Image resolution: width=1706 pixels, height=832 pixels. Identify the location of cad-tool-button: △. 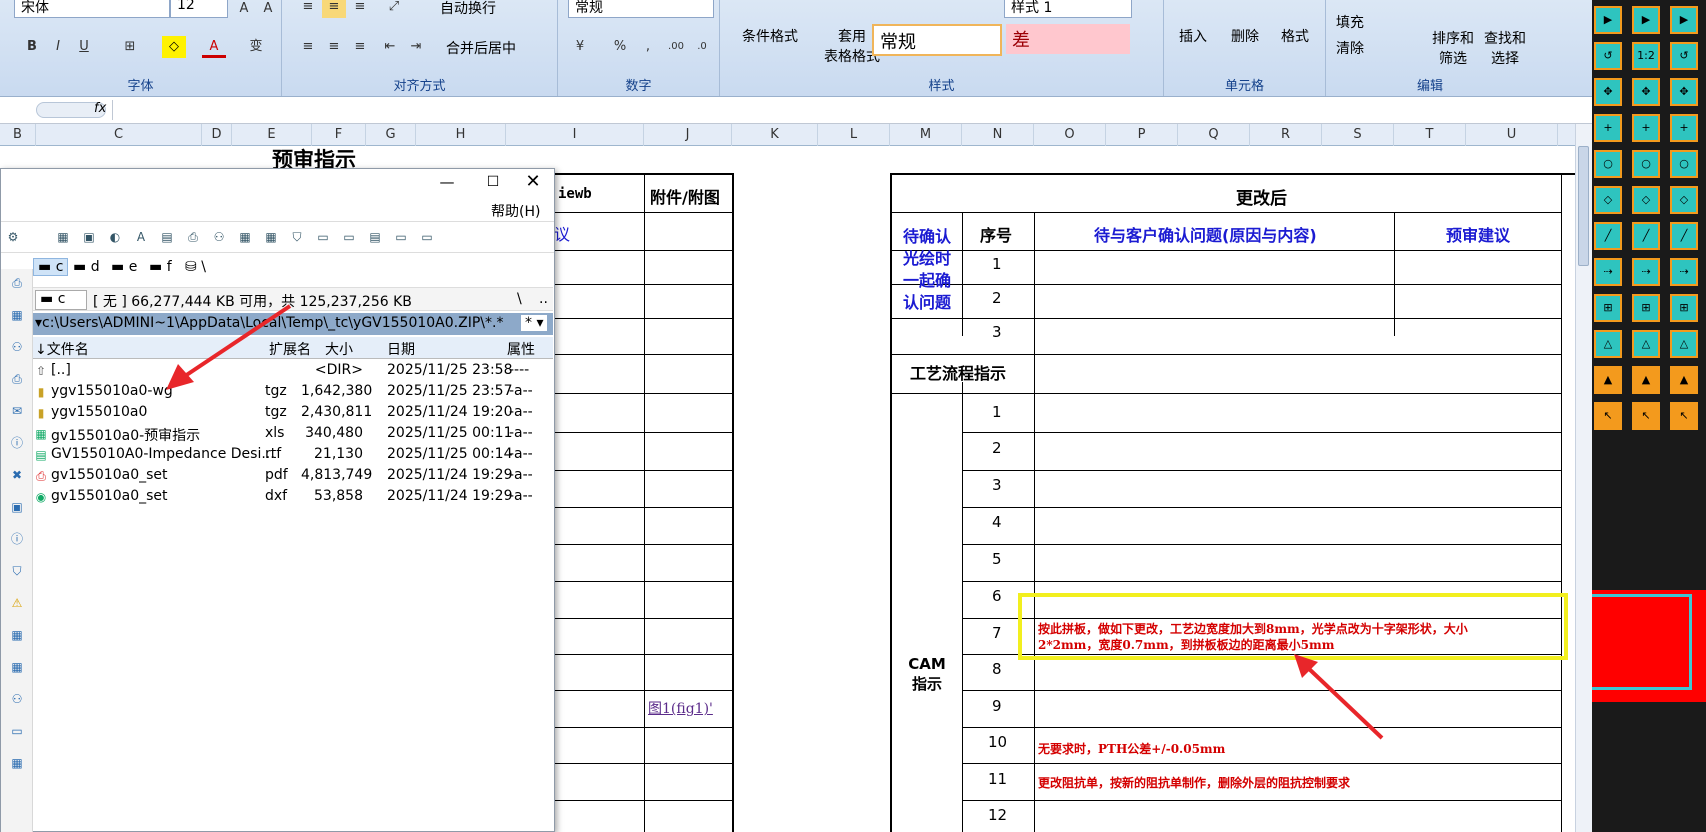
(1646, 344).